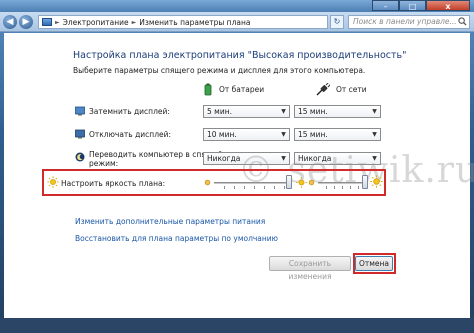 The width and height of the screenshot is (474, 333). Describe the element at coordinates (26, 22) in the screenshot. I see `forward-icon: ▶` at that location.